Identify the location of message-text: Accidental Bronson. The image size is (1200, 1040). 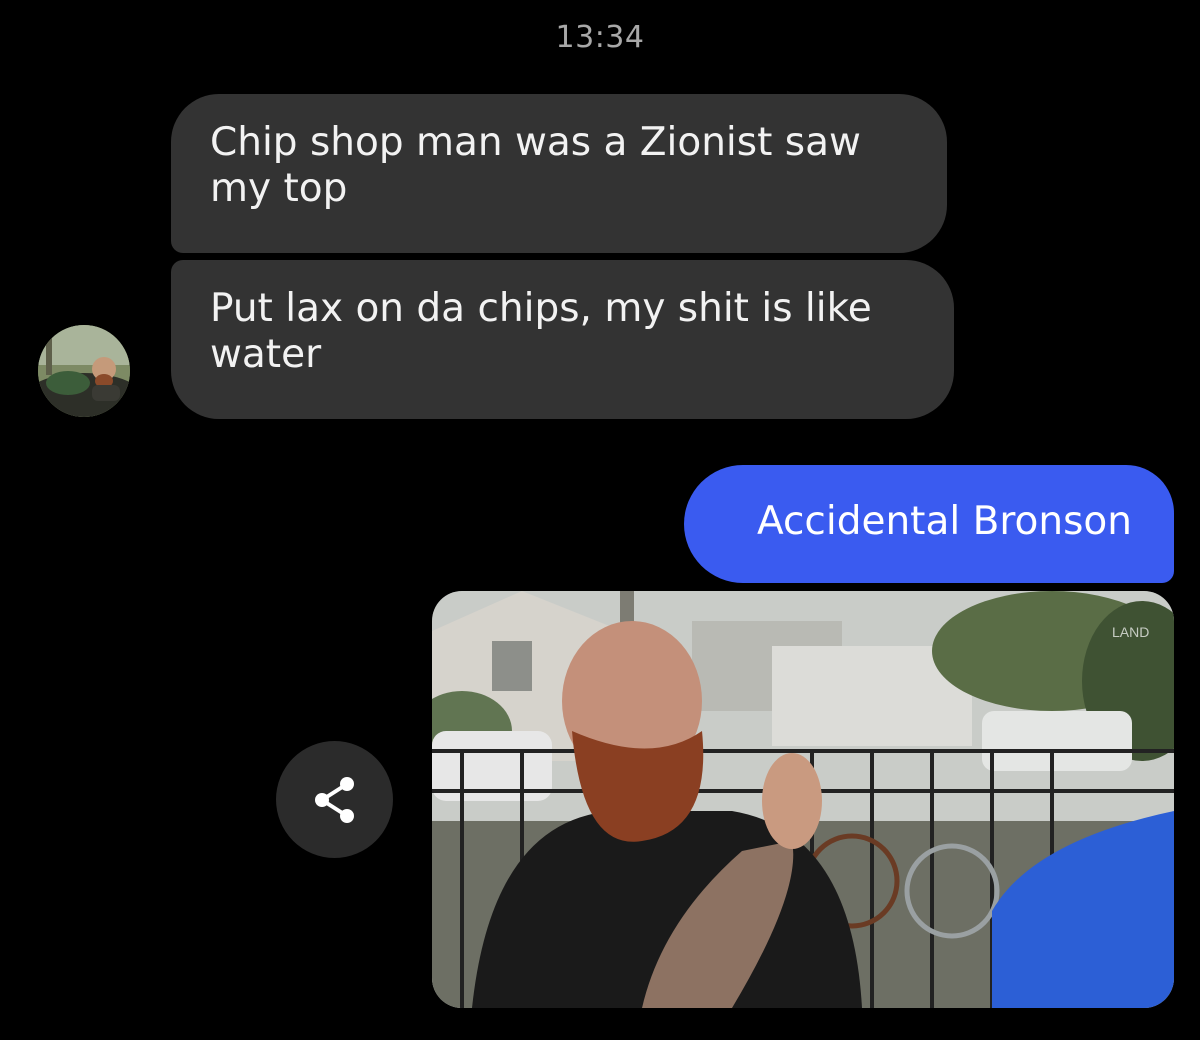
(944, 521).